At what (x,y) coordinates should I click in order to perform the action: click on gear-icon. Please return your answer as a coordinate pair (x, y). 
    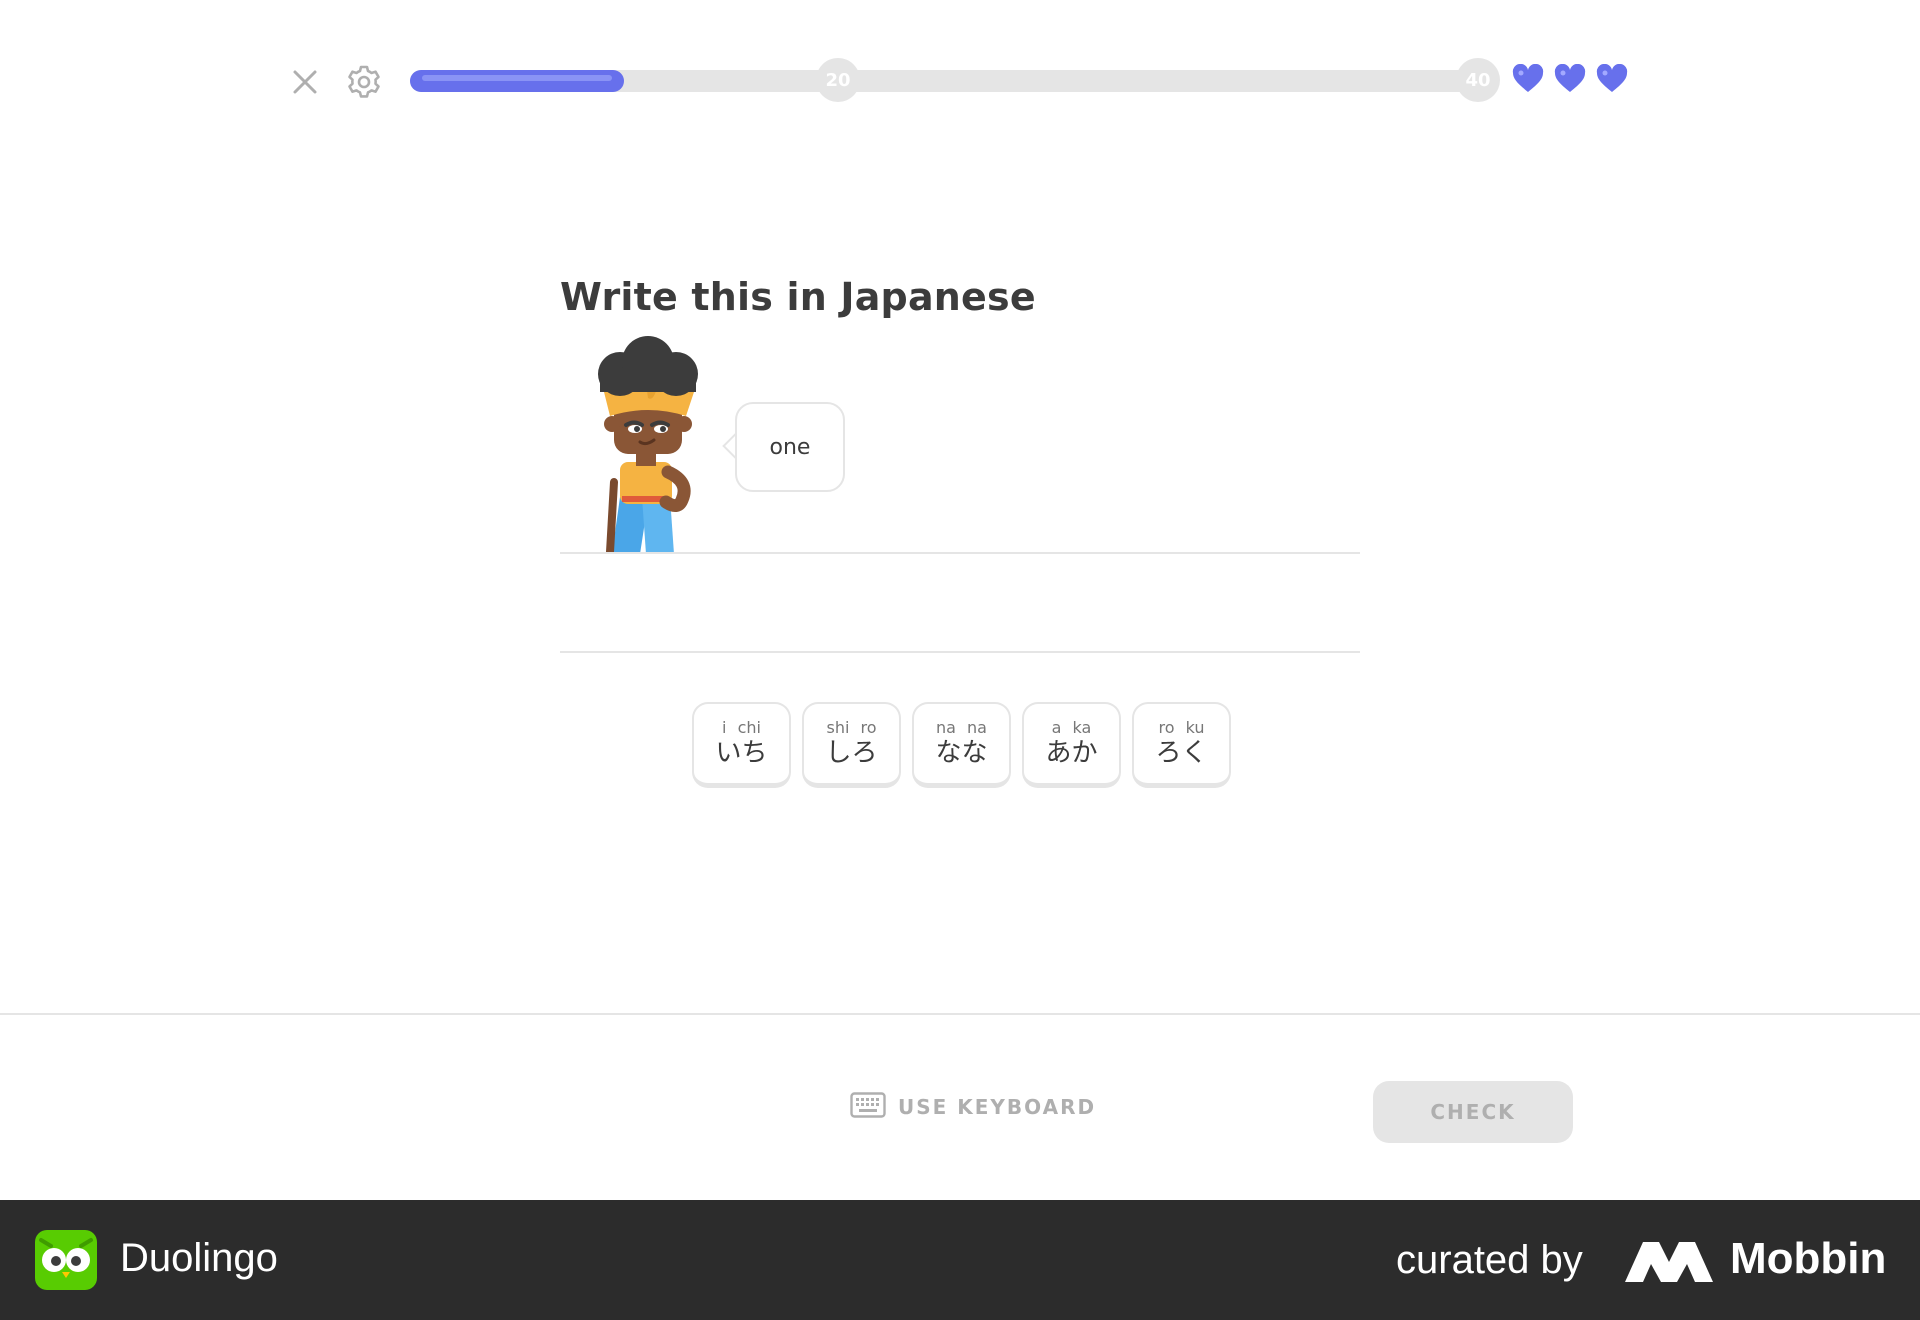
    Looking at the image, I should click on (364, 82).